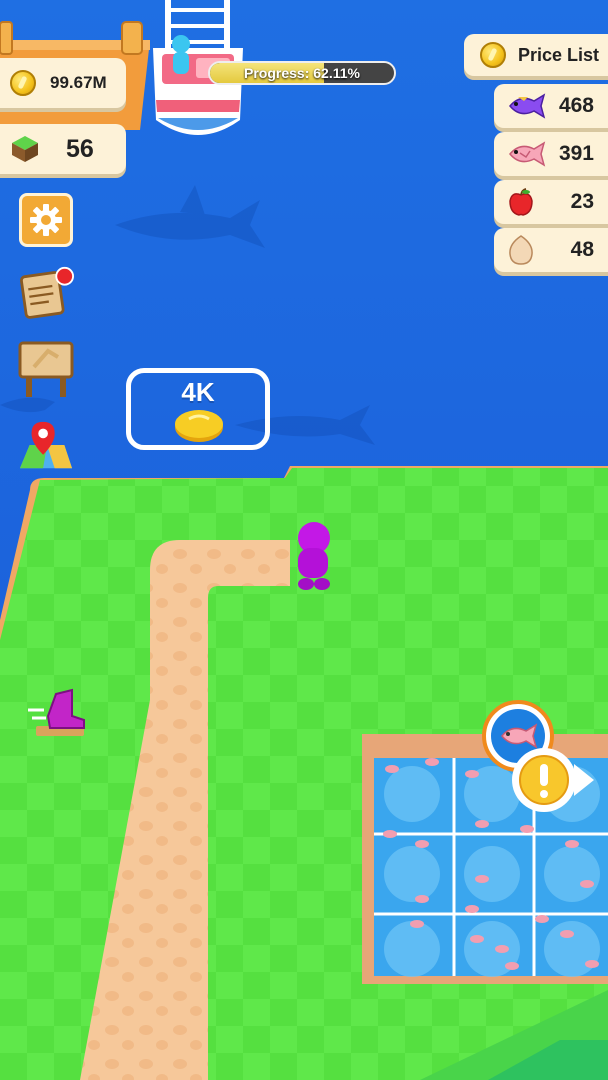  I want to click on alert-pointer-icon, so click(584, 780).